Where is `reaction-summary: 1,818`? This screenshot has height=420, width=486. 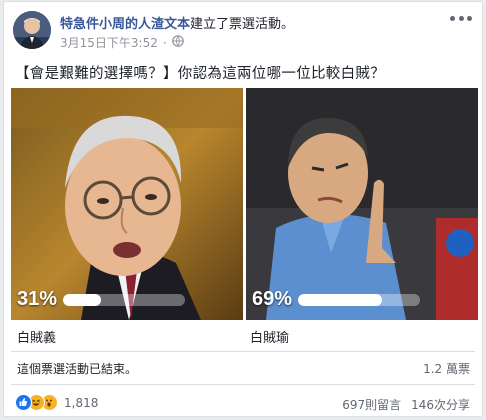 reaction-summary: 1,818 is located at coordinates (56, 402).